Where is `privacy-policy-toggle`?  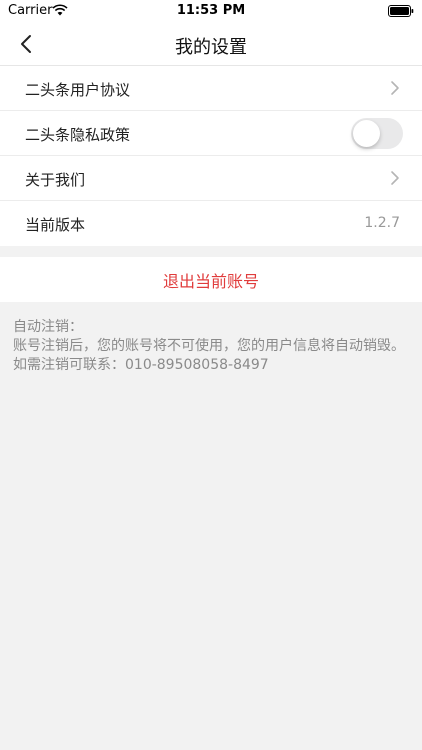
privacy-policy-toggle is located at coordinates (377, 133).